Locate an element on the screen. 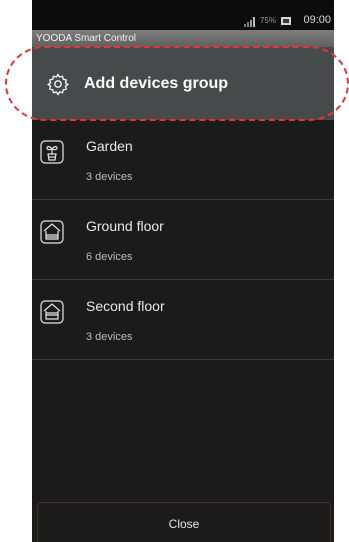  close-button-label: Close is located at coordinates (184, 524).